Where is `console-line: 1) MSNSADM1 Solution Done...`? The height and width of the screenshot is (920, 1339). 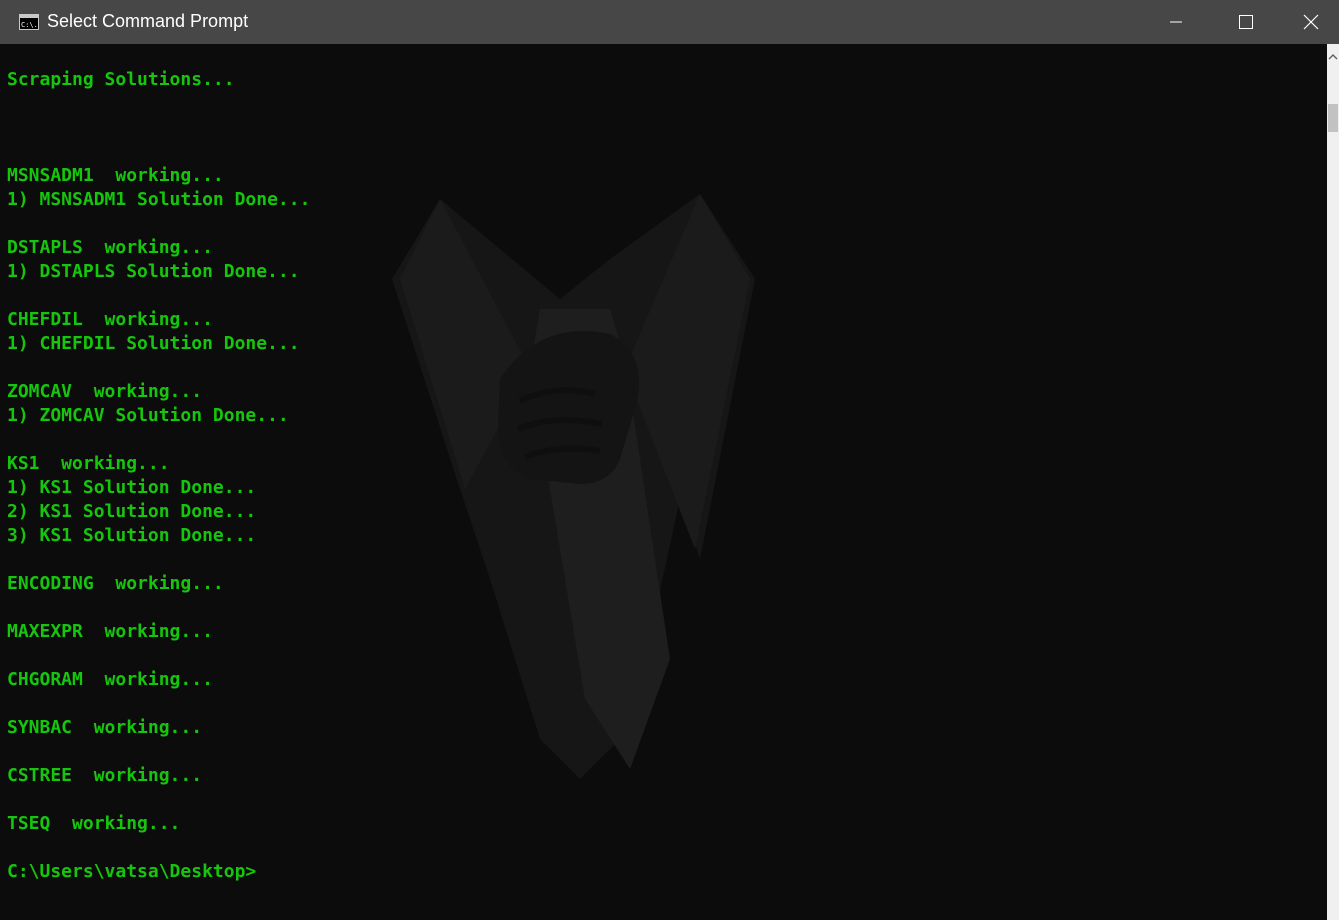 console-line: 1) MSNSADM1 Solution Done... is located at coordinates (159, 199).